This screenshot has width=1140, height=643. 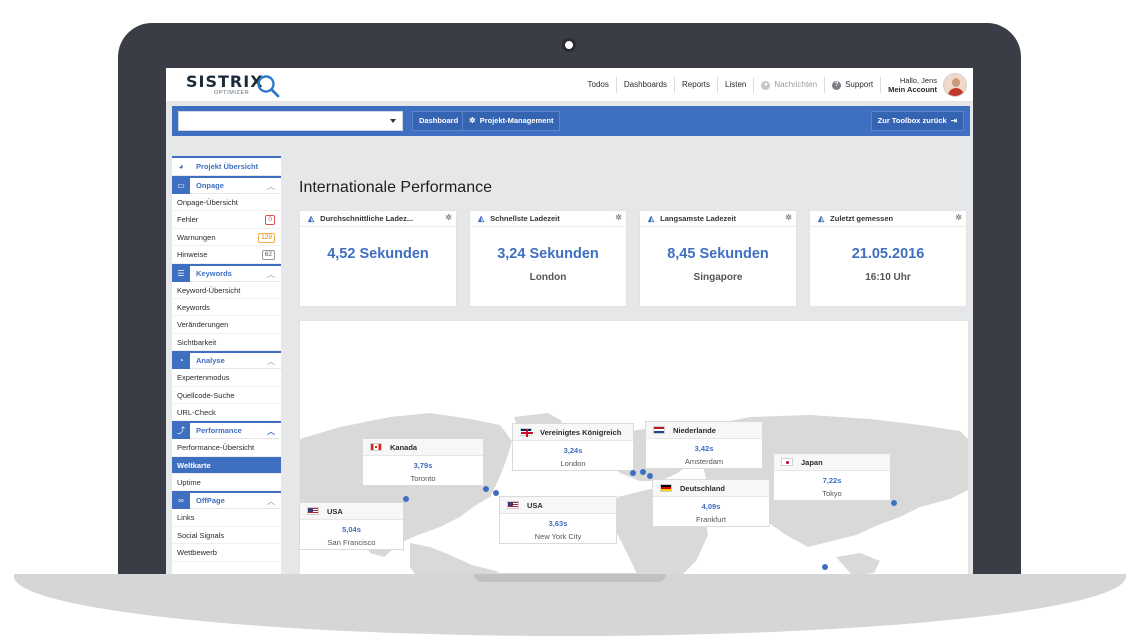 I want to click on map-marker-tokyo, so click(x=894, y=503).